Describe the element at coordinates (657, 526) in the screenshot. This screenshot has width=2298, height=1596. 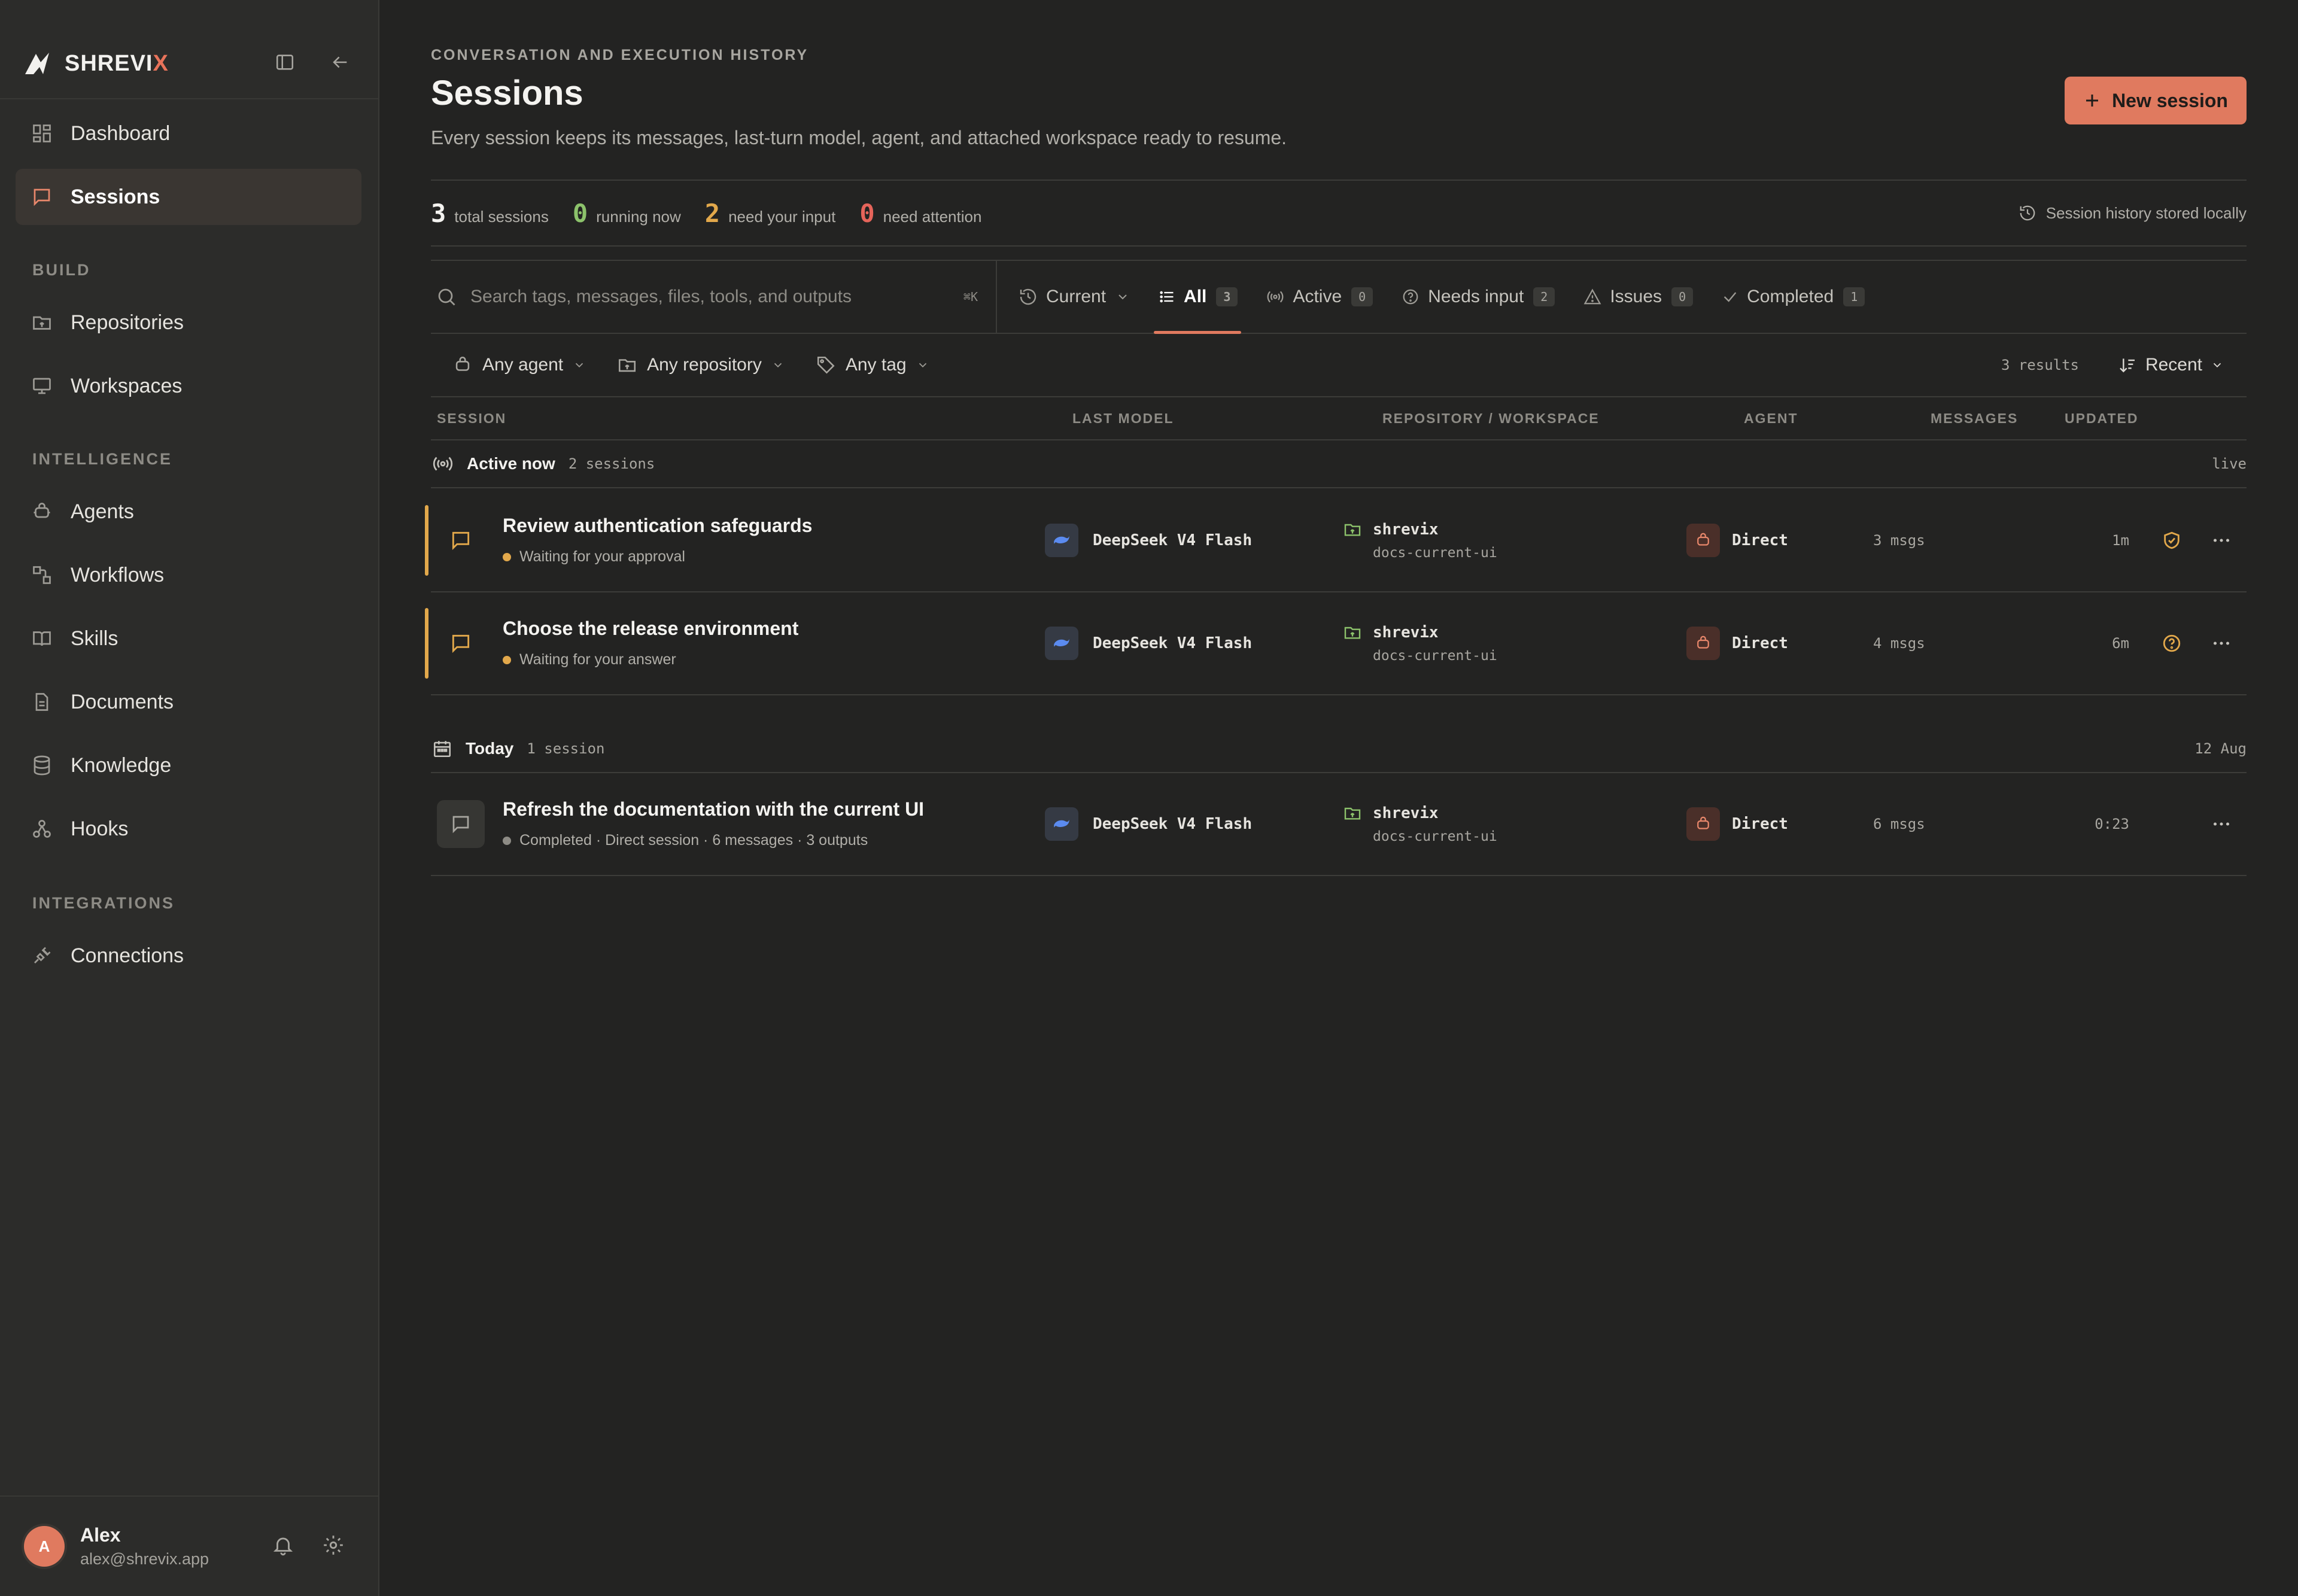
I see `session-title: Review authentication safeguards` at that location.